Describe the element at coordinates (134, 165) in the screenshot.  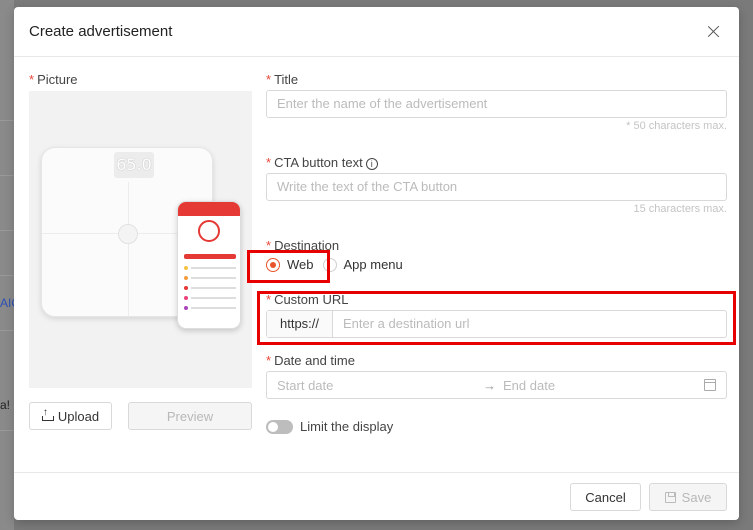
I see `scale-reading: 65.0` at that location.